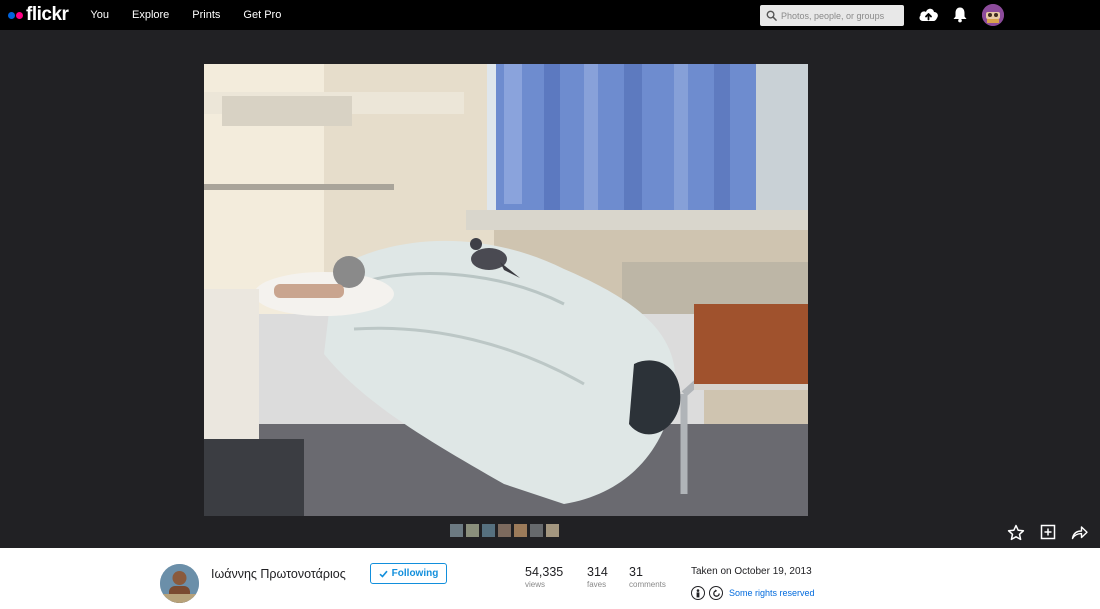 This screenshot has width=1100, height=609. What do you see at coordinates (751, 571) in the screenshot?
I see `taken-date: Taken on October 19, 2013` at bounding box center [751, 571].